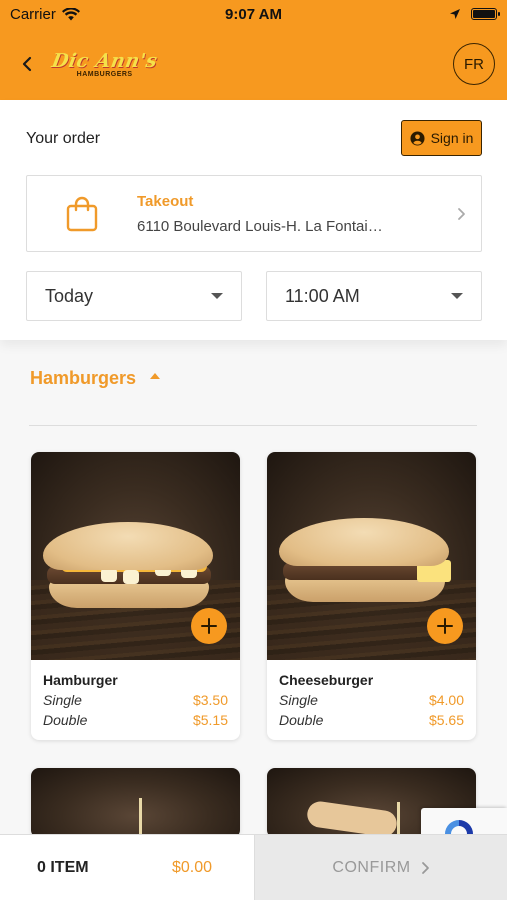 This screenshot has width=507, height=900. I want to click on section-divider, so click(253, 425).